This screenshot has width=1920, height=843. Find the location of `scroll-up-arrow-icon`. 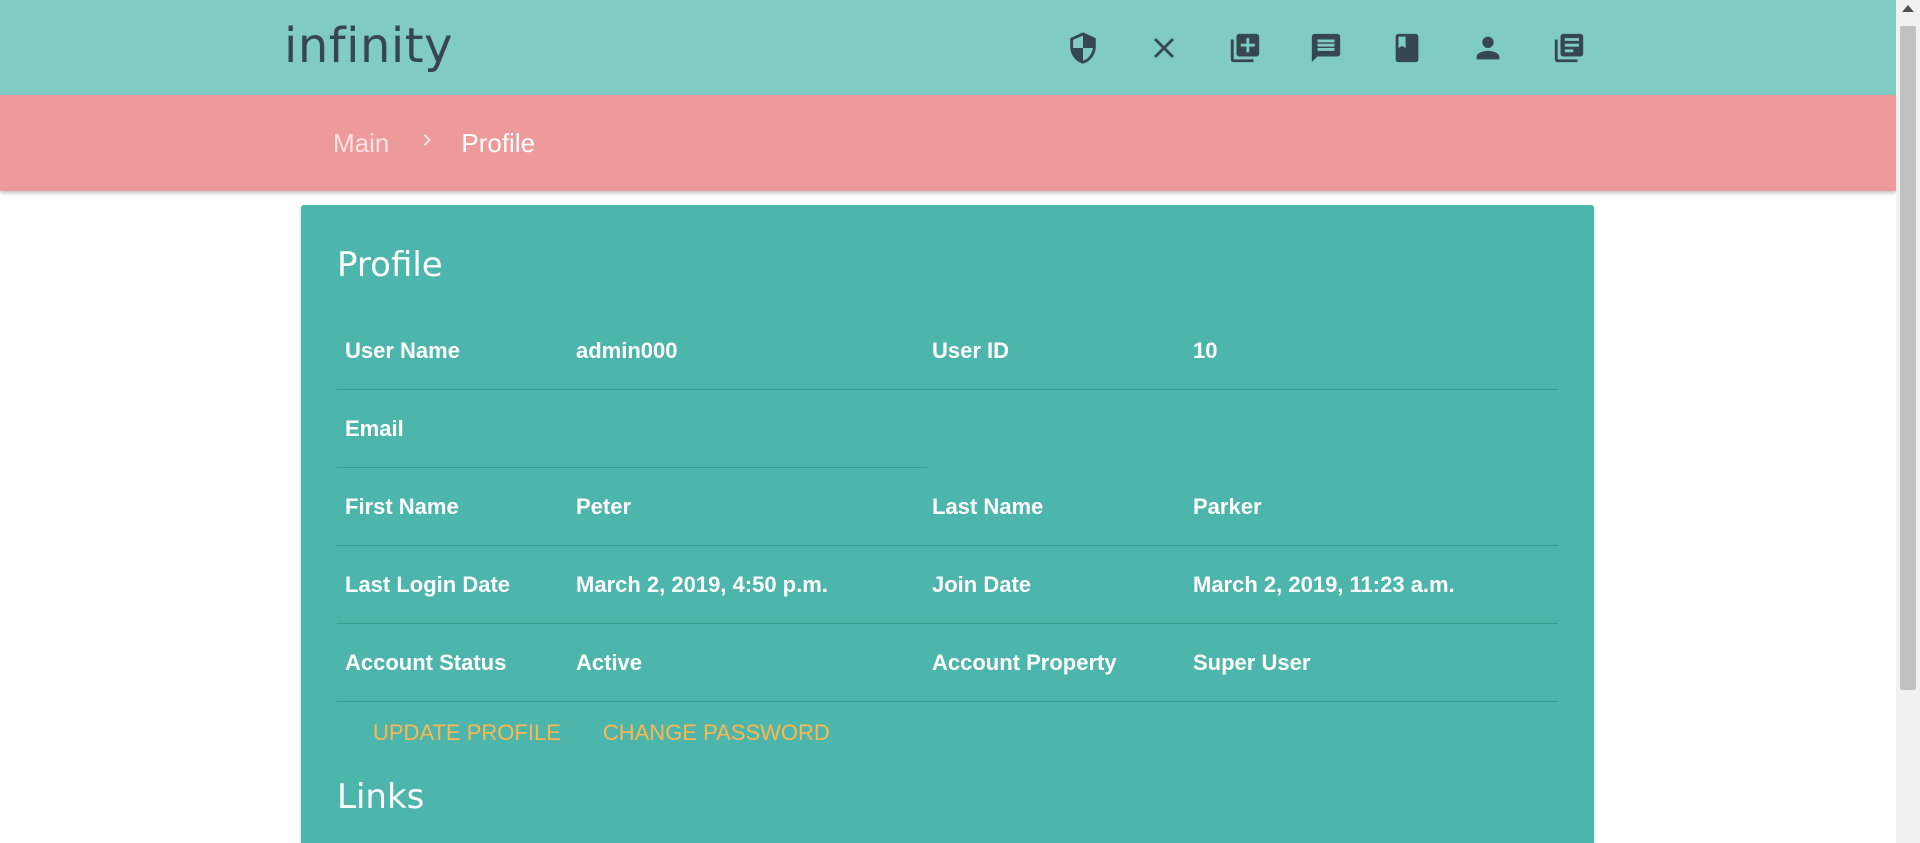

scroll-up-arrow-icon is located at coordinates (1908, 8).